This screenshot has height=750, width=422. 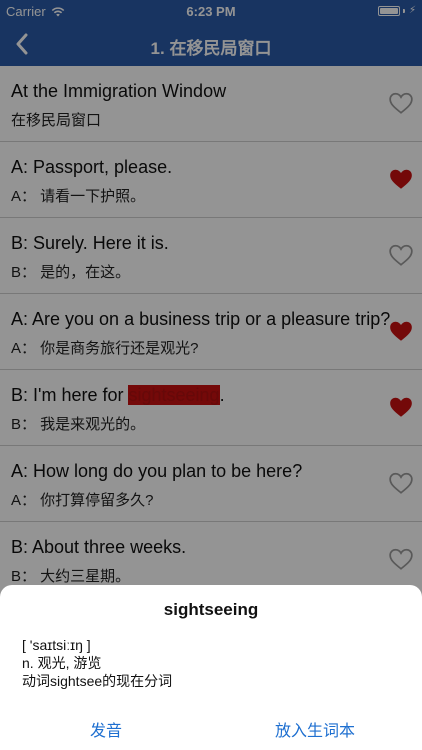 I want to click on definition-body: [ 'saɪtsiːɪŋ ] n. 观光, 游览 动词sightsee的现在分词, so click(x=97, y=663).